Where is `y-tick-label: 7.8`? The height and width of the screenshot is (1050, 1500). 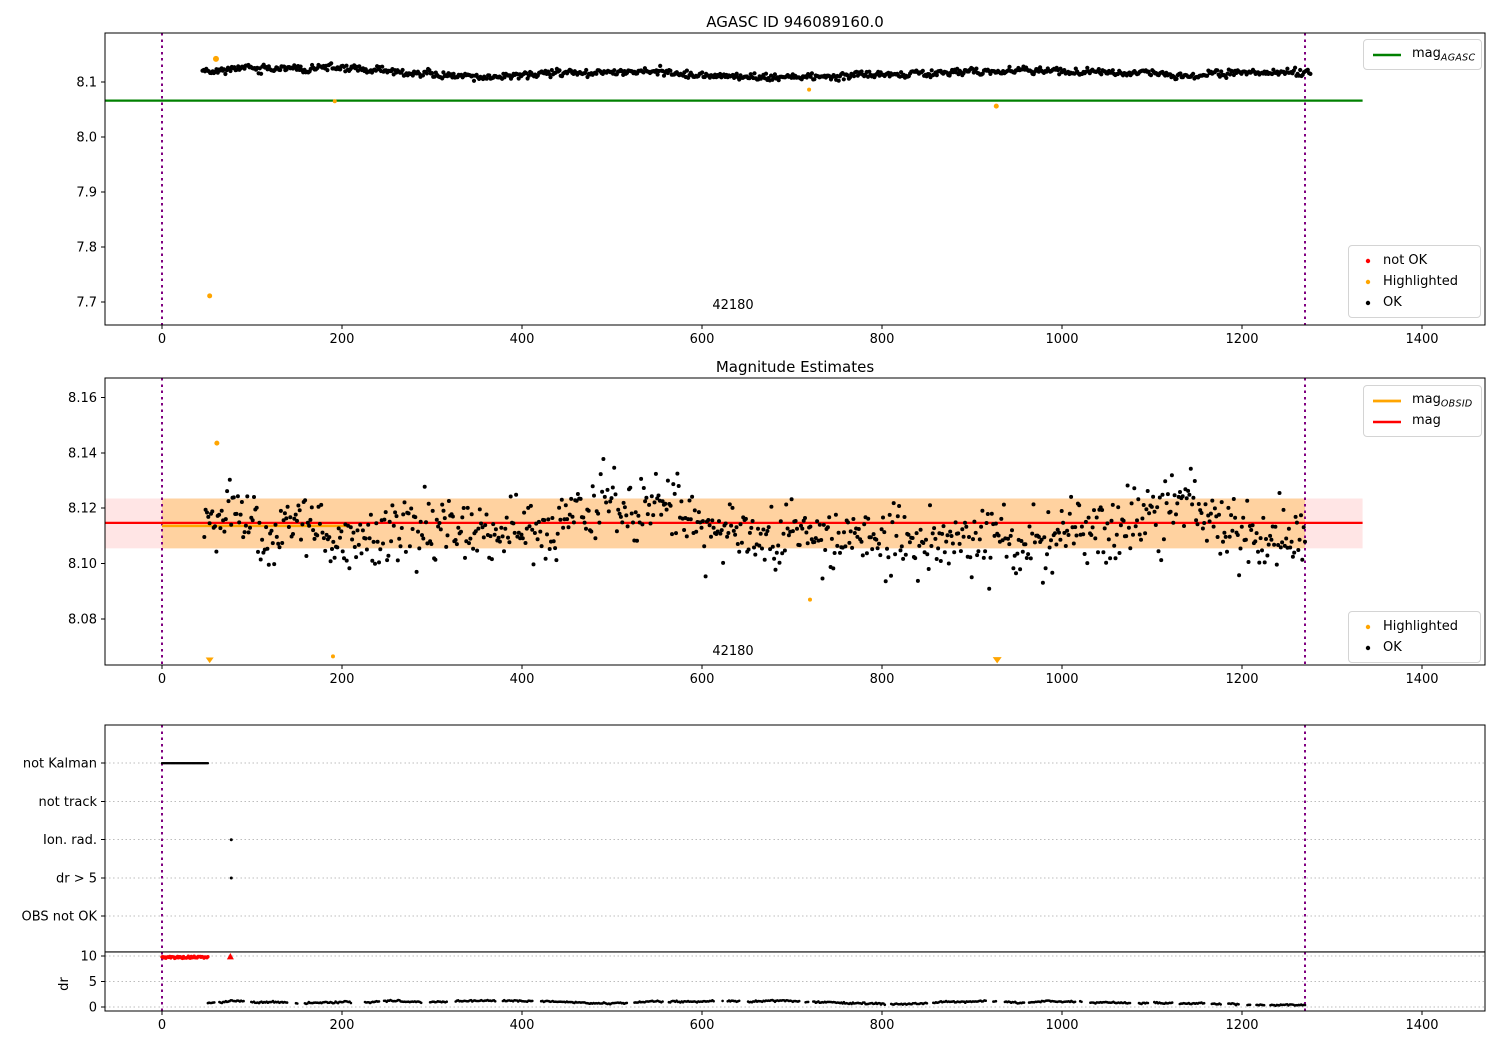 y-tick-label: 7.8 is located at coordinates (86, 247).